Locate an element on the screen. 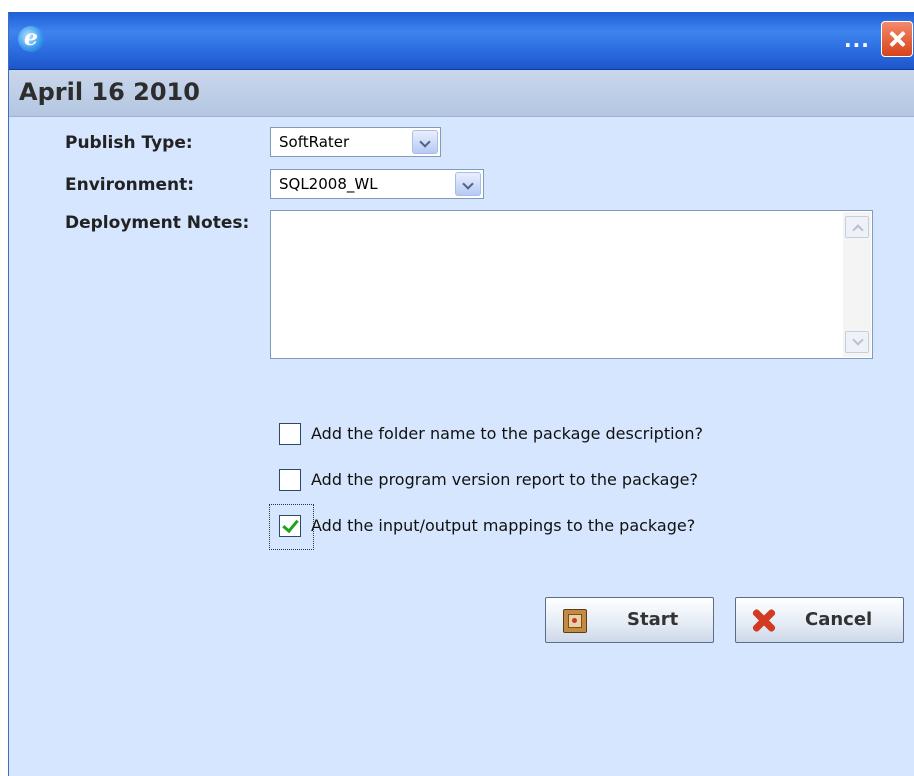 The image size is (914, 776). publish-type-value: SoftRater is located at coordinates (314, 142).